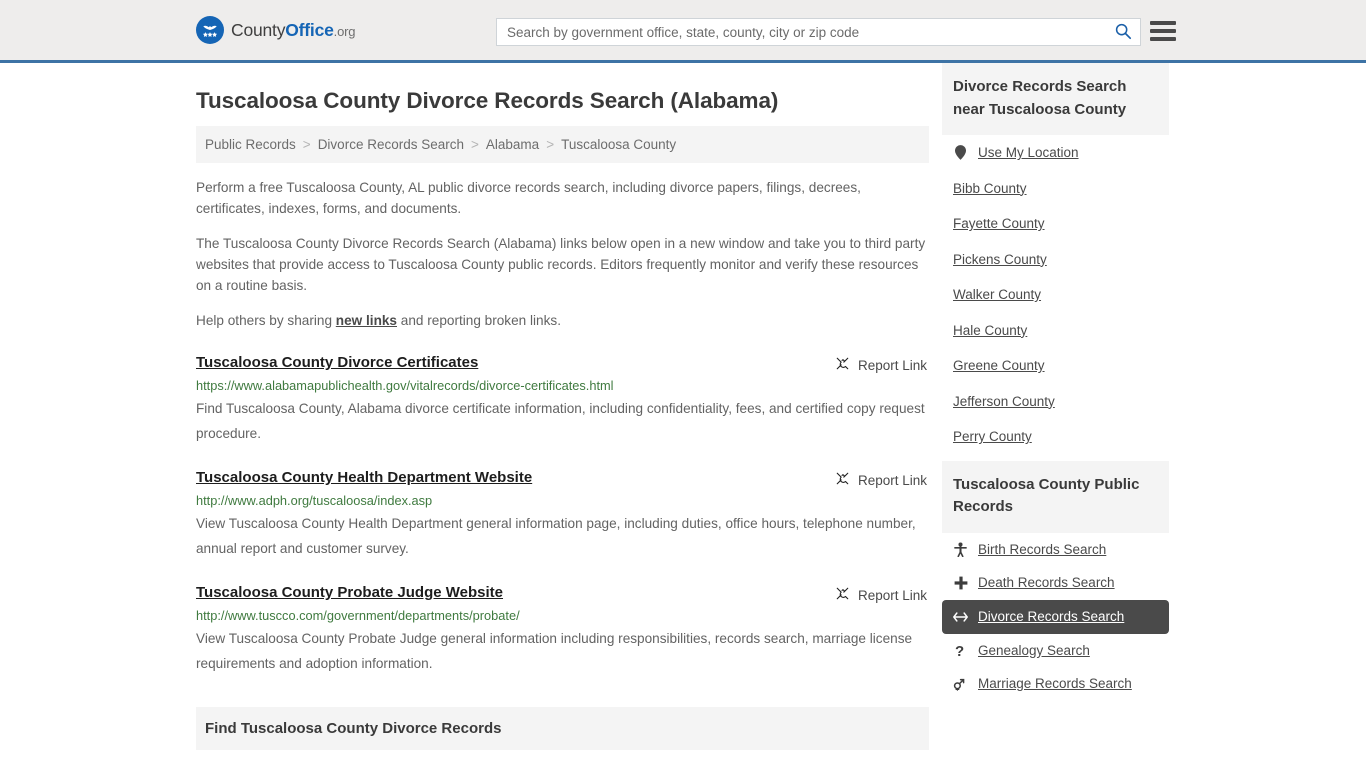 This screenshot has height=768, width=1366. I want to click on sidebar-item-walker-county: Walker County, so click(1055, 295).